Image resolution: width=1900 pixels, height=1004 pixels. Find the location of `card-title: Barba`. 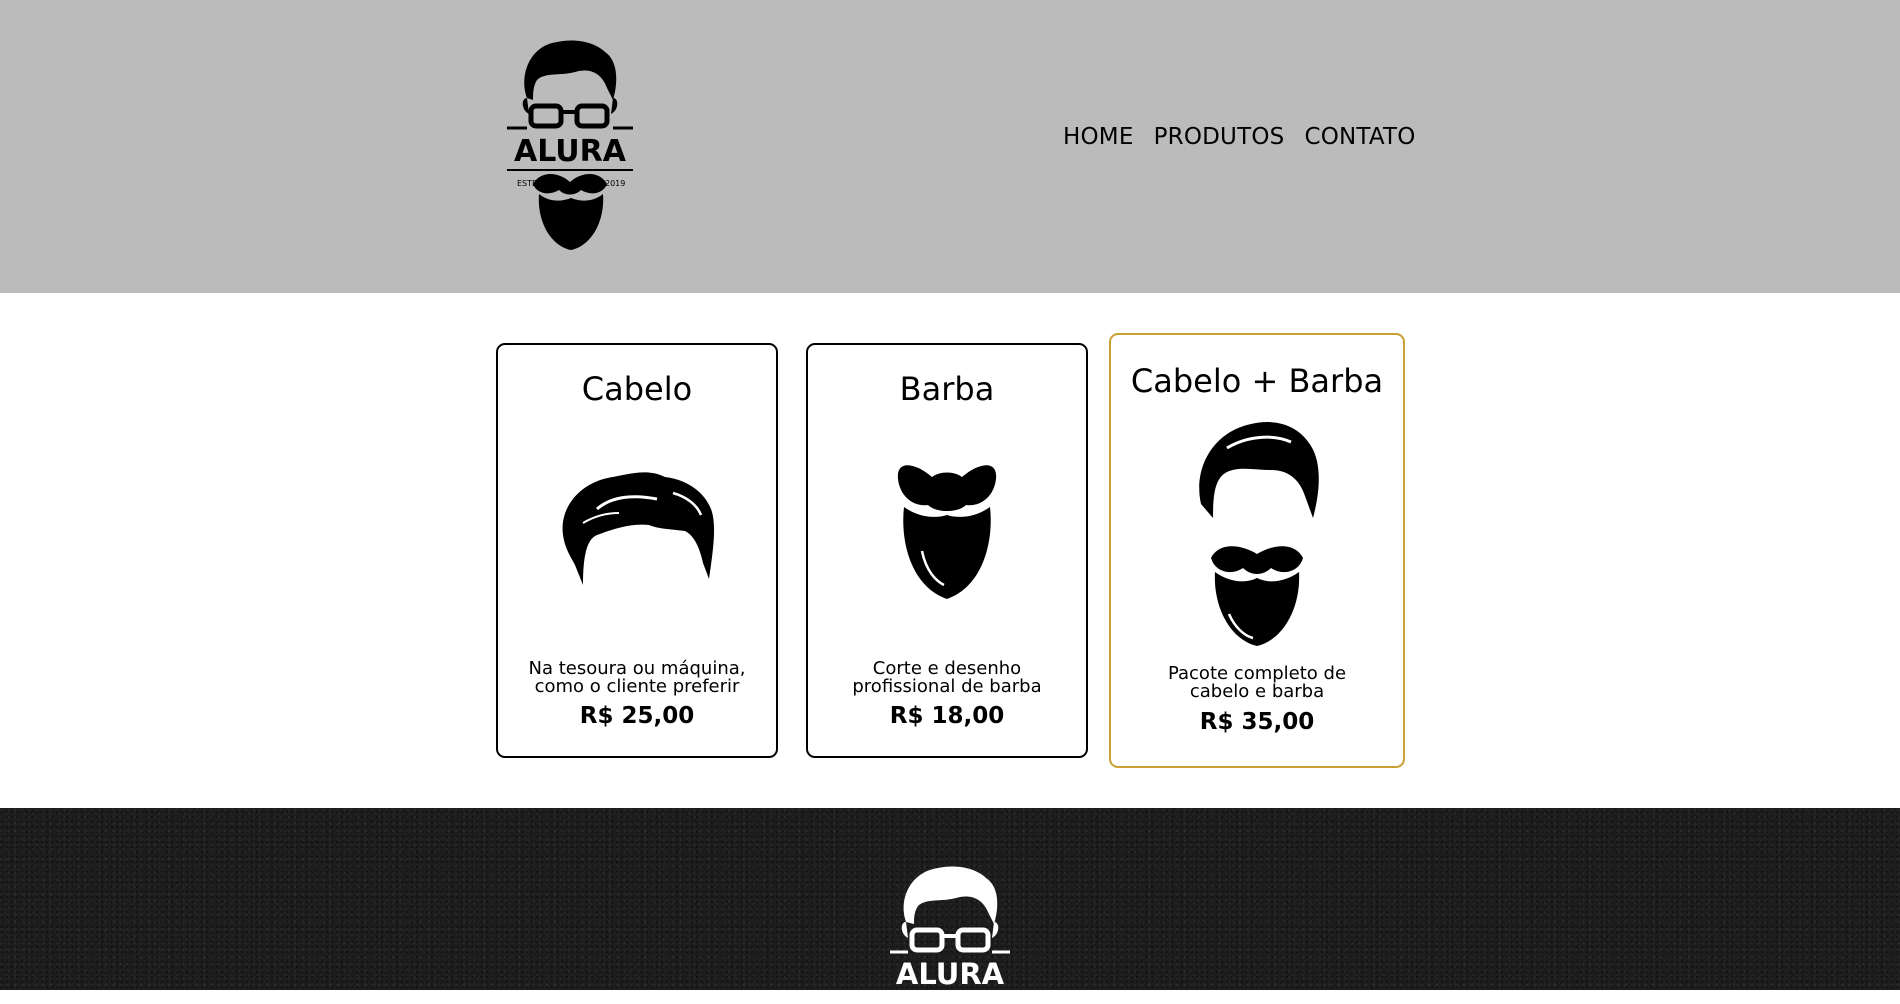

card-title: Barba is located at coordinates (947, 389).